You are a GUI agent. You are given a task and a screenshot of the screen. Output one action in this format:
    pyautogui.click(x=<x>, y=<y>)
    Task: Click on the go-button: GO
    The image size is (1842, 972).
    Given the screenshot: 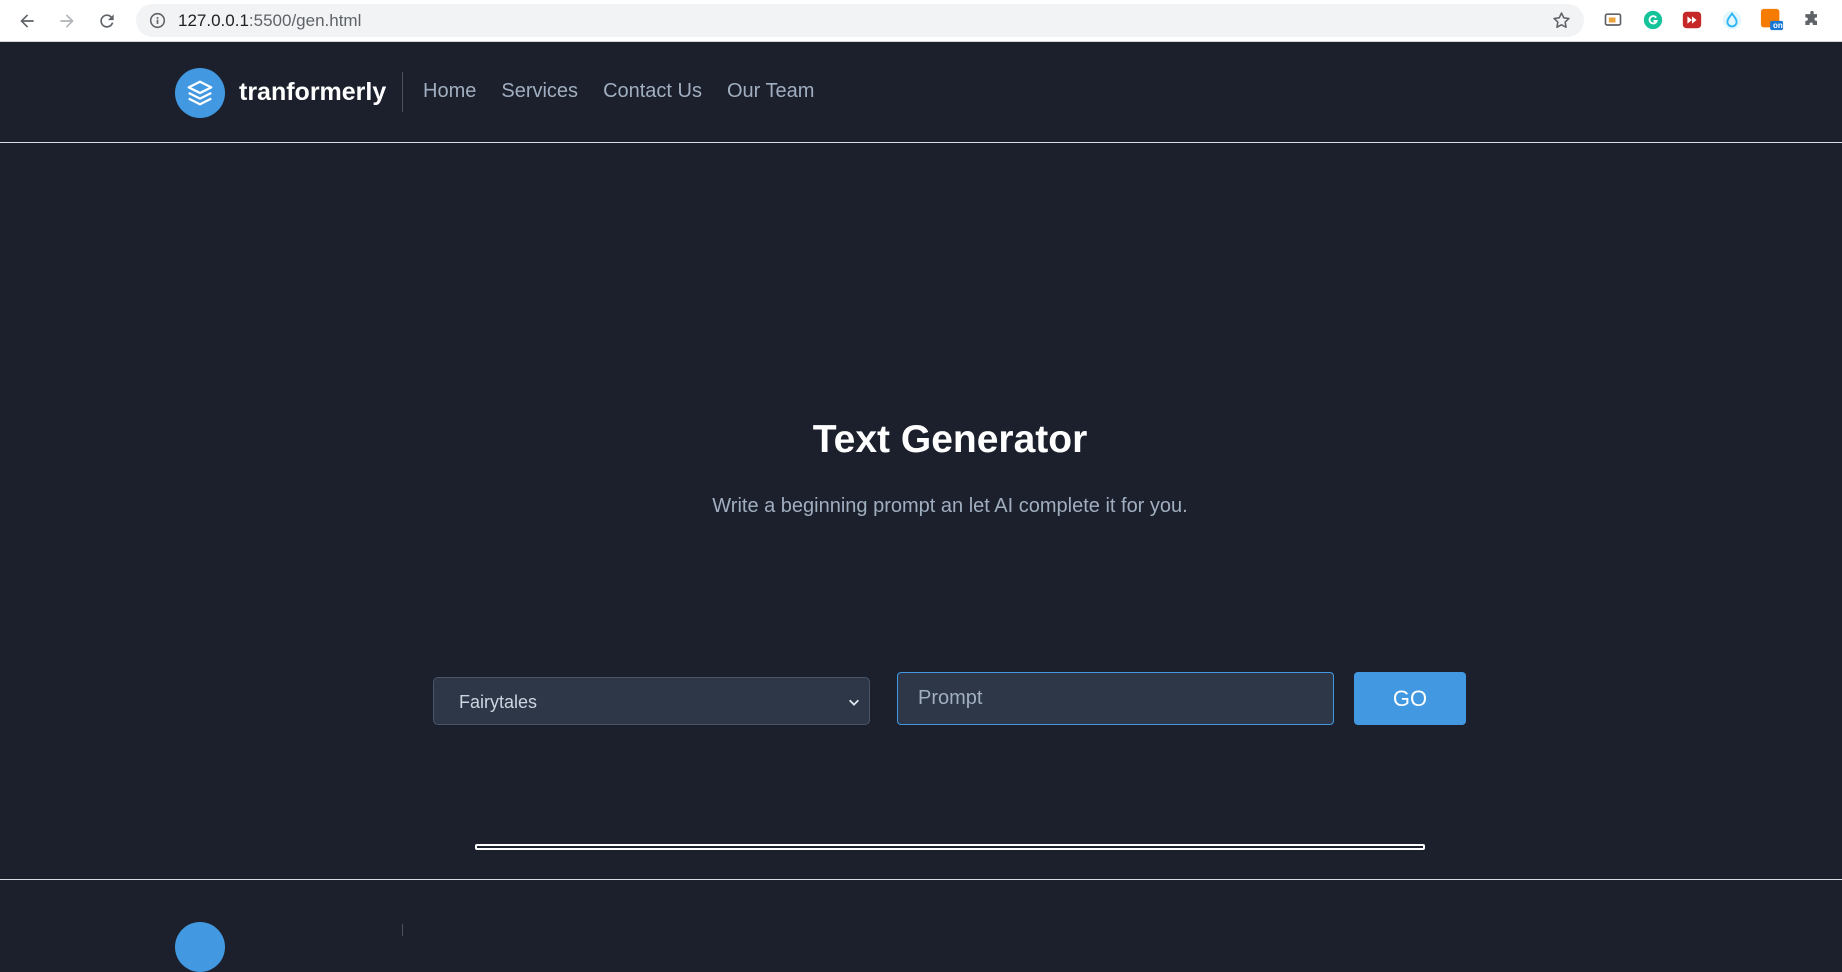 What is the action you would take?
    pyautogui.click(x=1410, y=698)
    